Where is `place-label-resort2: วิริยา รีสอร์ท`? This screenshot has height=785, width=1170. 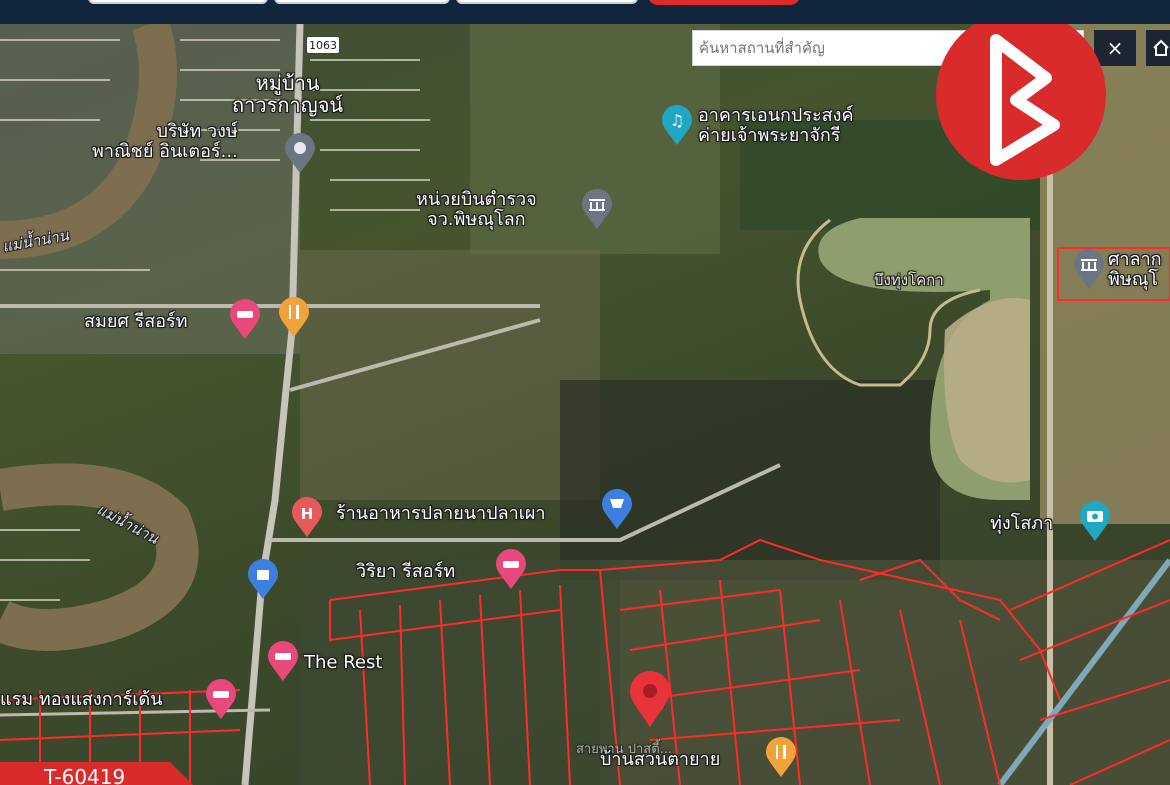 place-label-resort2: วิริยา รีสอร์ท is located at coordinates (406, 571).